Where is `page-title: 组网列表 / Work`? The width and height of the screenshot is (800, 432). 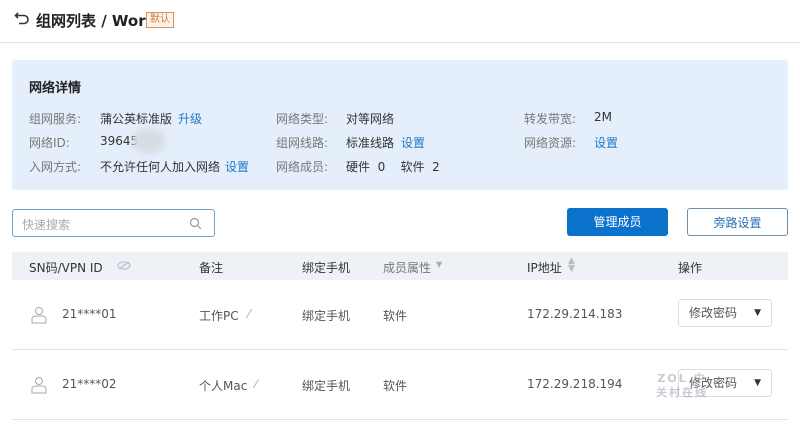 page-title: 组网列表 / Work is located at coordinates (96, 21).